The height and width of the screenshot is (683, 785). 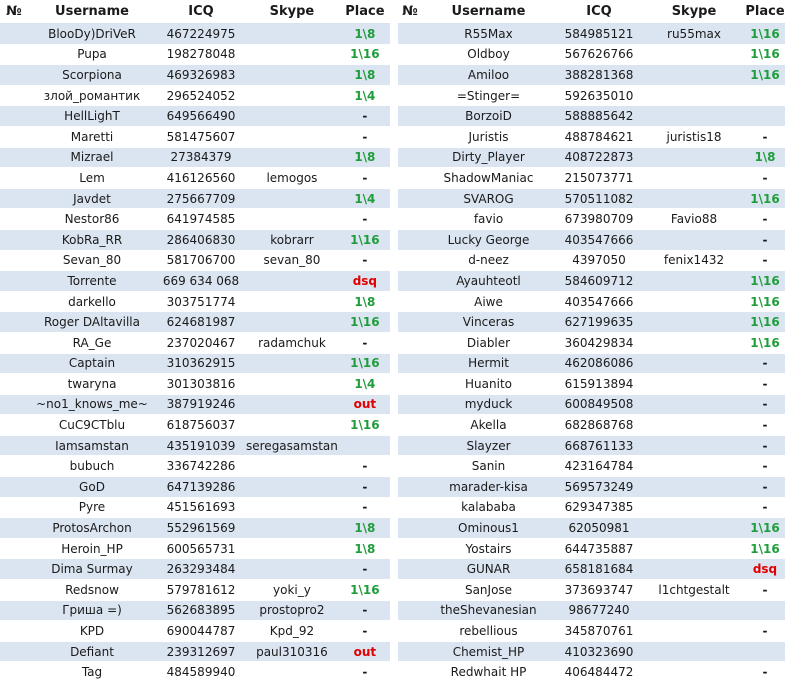 I want to click on username-cell: Ayauhteotl, so click(x=488, y=281).